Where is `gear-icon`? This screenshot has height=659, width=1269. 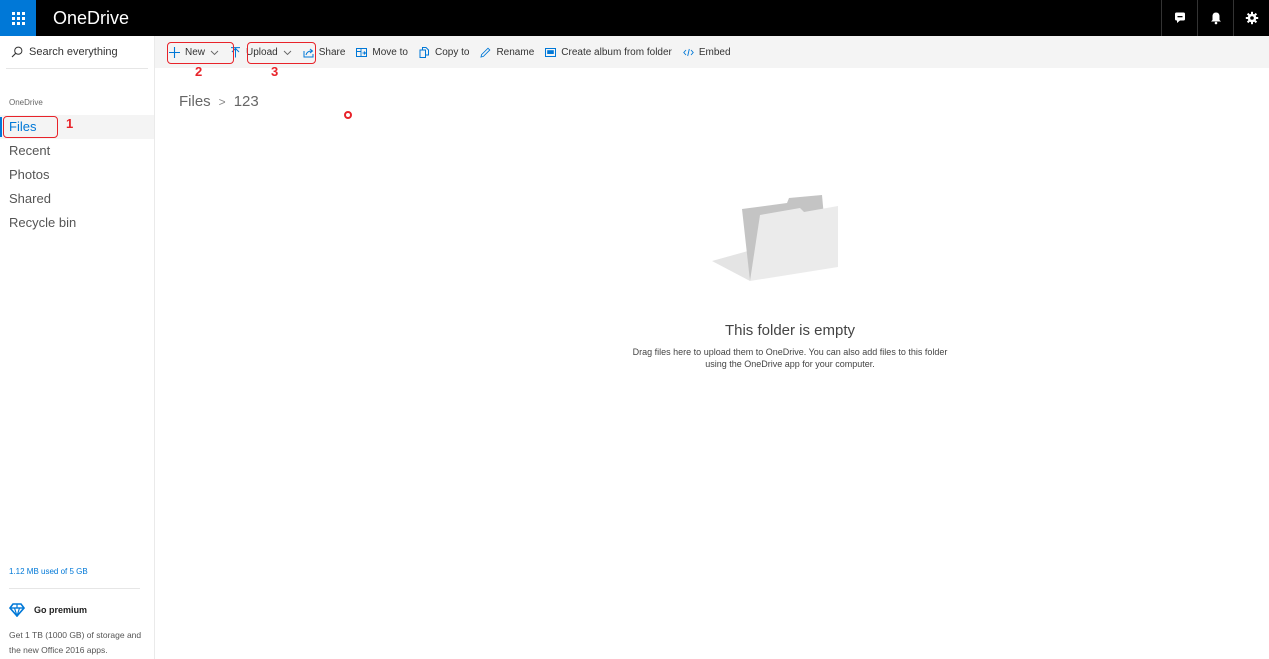 gear-icon is located at coordinates (1251, 18).